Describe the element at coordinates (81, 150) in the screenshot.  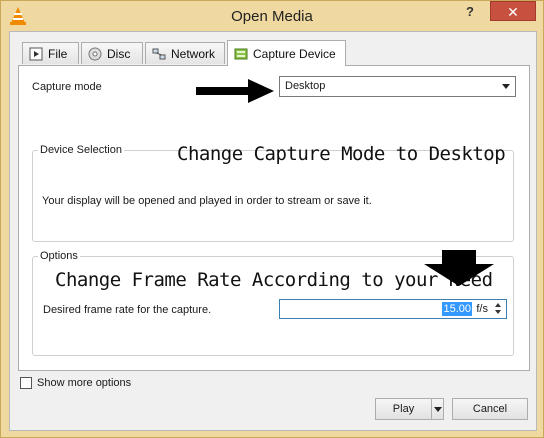
I see `device-selection-title: Device Selection` at that location.